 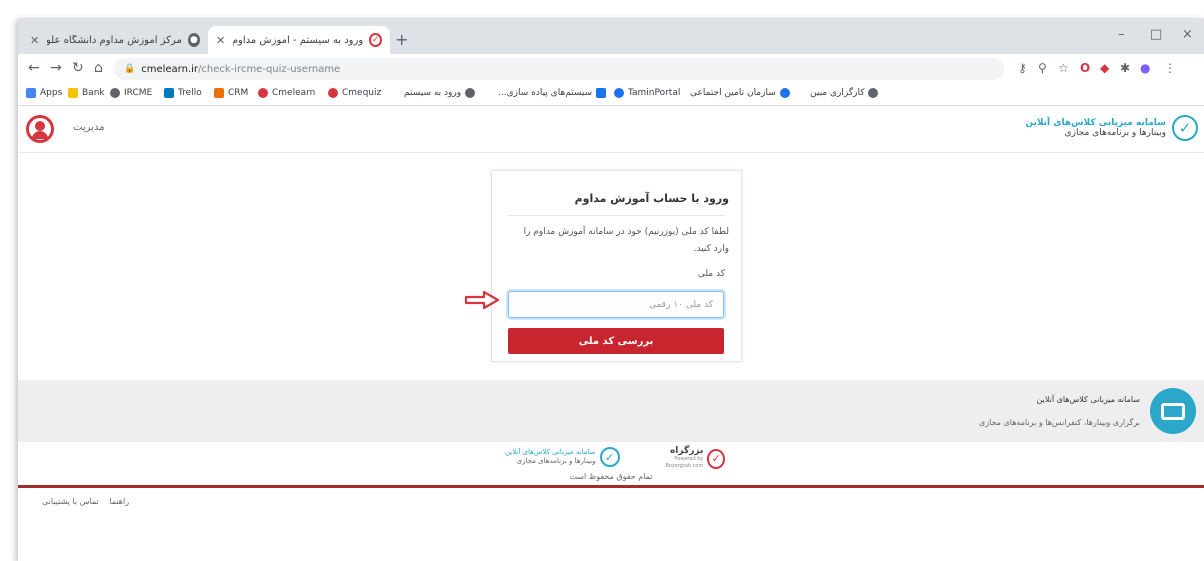 I want to click on bookmark-tamin-org: سازمان تامین اجتماعی, so click(x=740, y=93).